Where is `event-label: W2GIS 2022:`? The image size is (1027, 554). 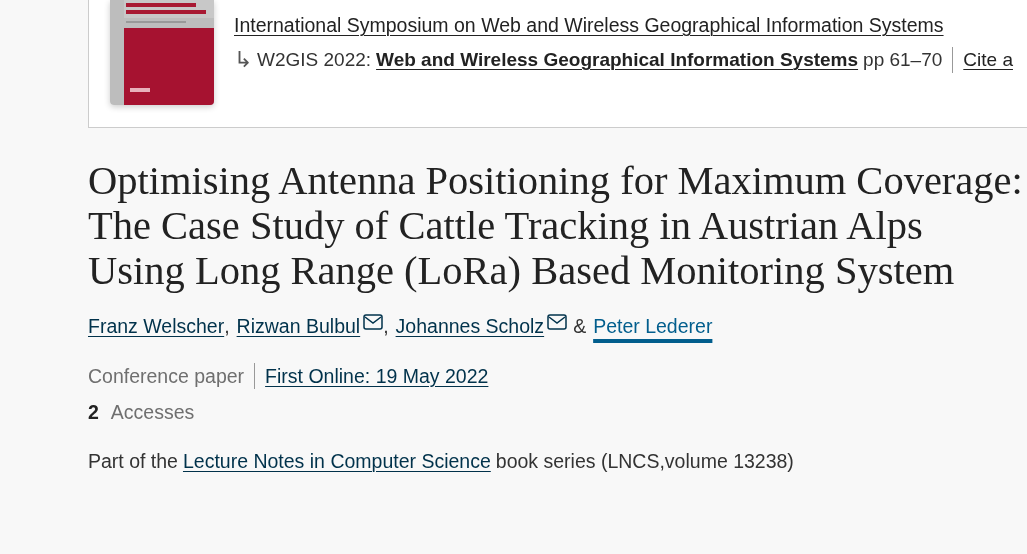 event-label: W2GIS 2022: is located at coordinates (314, 60).